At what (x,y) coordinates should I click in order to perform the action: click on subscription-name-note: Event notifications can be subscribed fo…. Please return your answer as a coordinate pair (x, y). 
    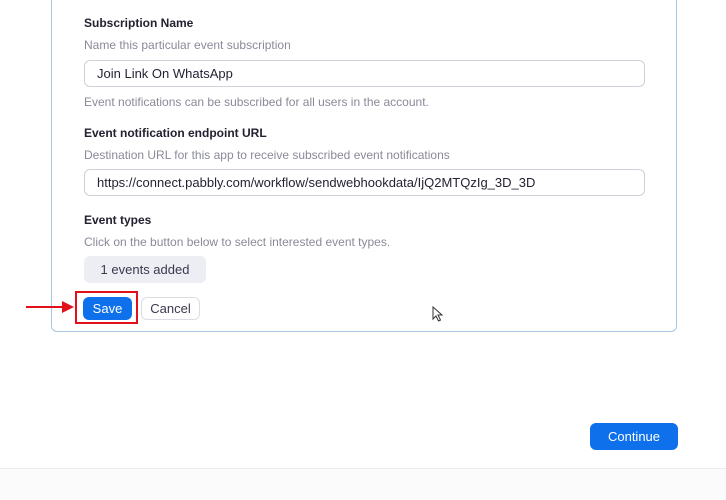
    Looking at the image, I should click on (256, 102).